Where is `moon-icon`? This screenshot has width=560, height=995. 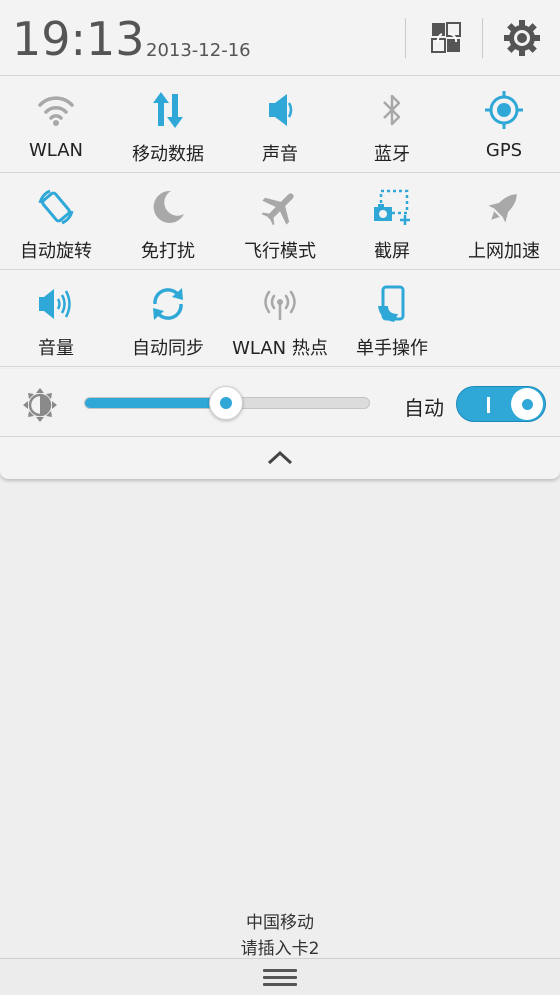 moon-icon is located at coordinates (168, 206).